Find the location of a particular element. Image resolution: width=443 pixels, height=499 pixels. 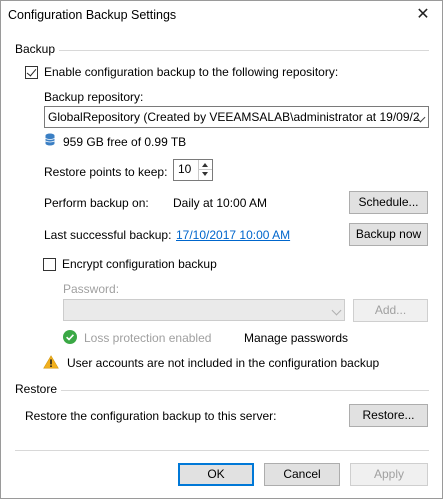

stepper-buttons is located at coordinates (205, 170).